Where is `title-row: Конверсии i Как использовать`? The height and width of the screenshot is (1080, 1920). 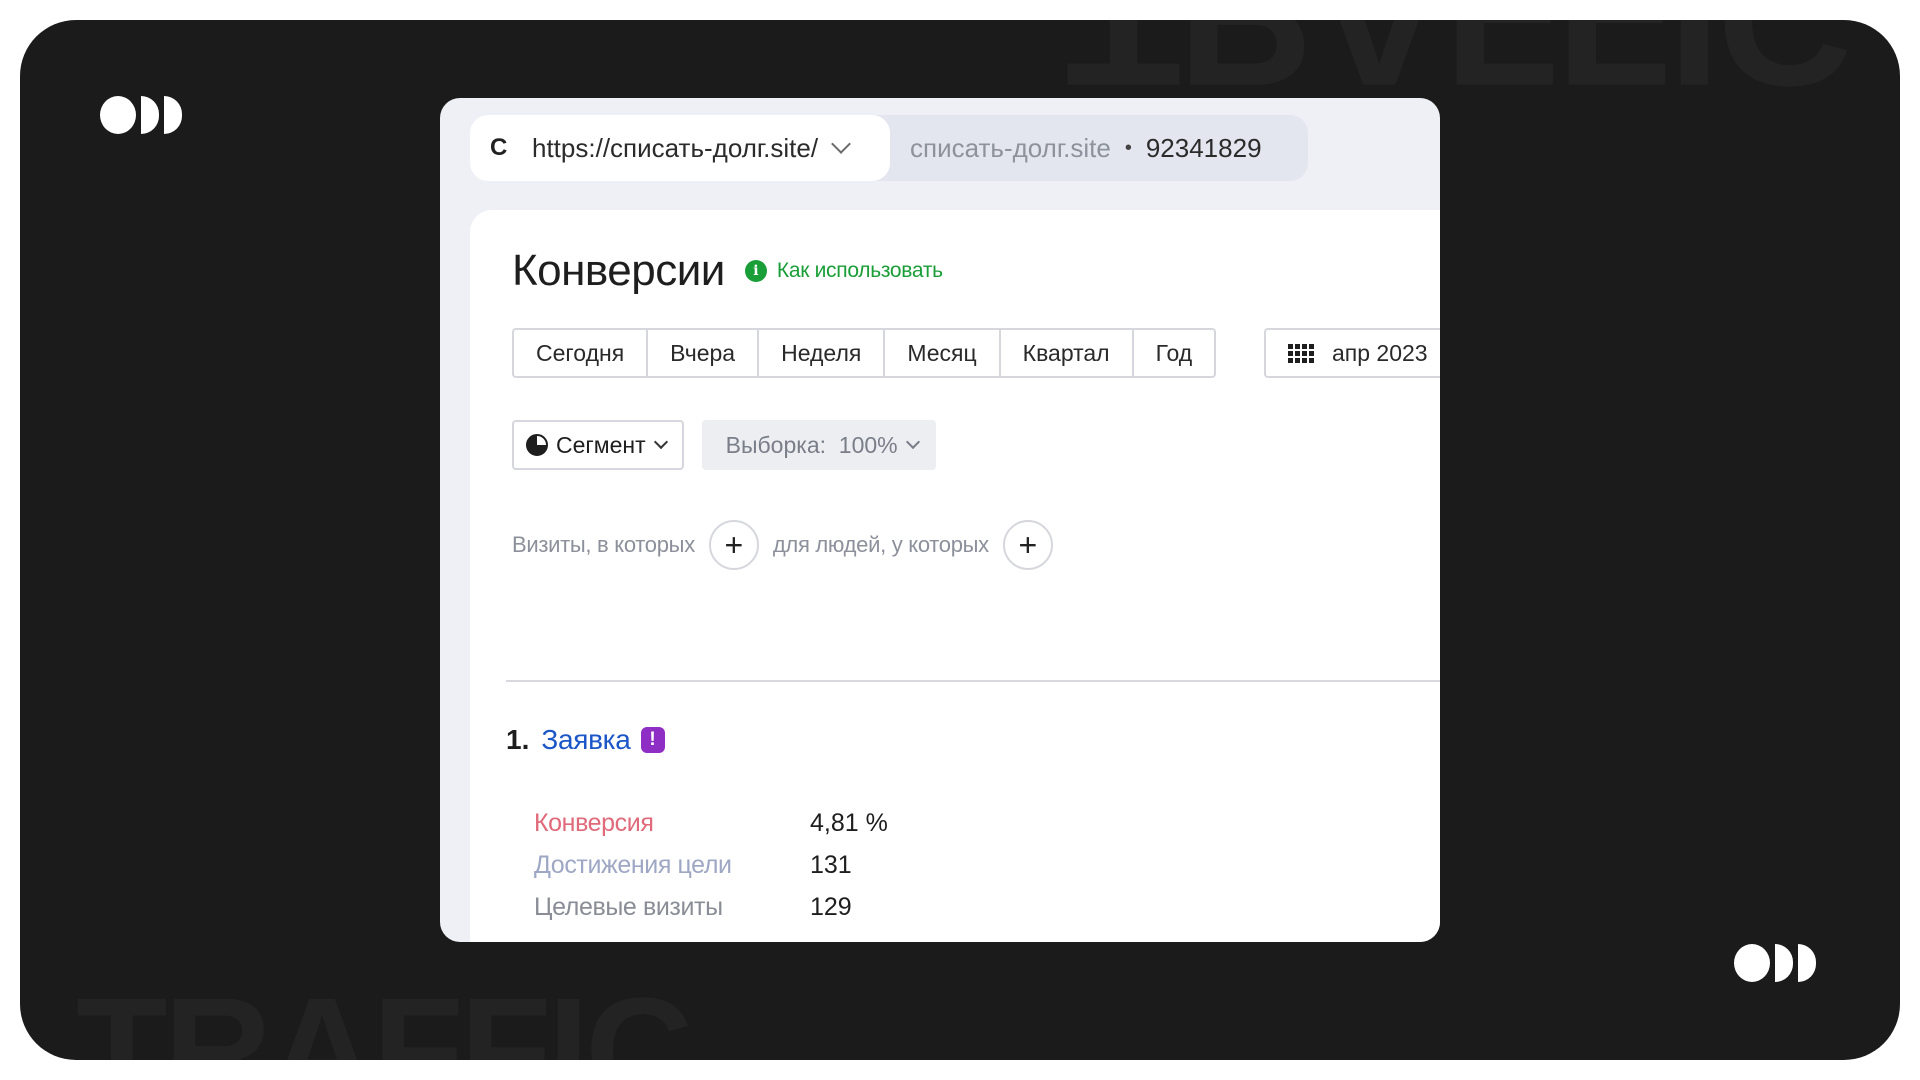 title-row: Конверсии i Как использовать is located at coordinates (727, 271).